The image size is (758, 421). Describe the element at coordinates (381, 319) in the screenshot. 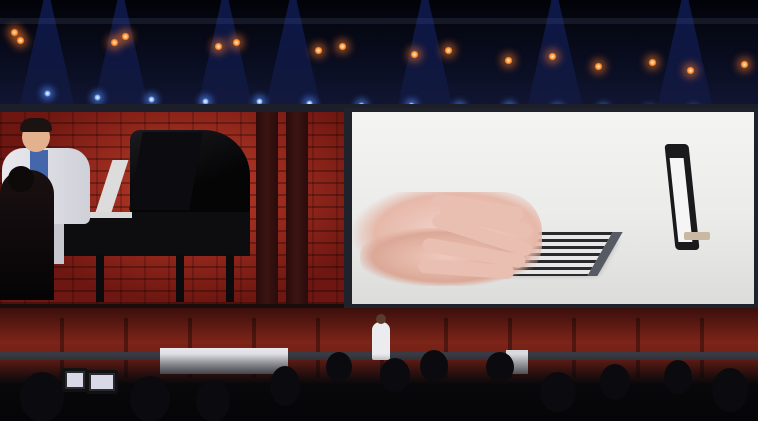

I see `presenter-head` at that location.